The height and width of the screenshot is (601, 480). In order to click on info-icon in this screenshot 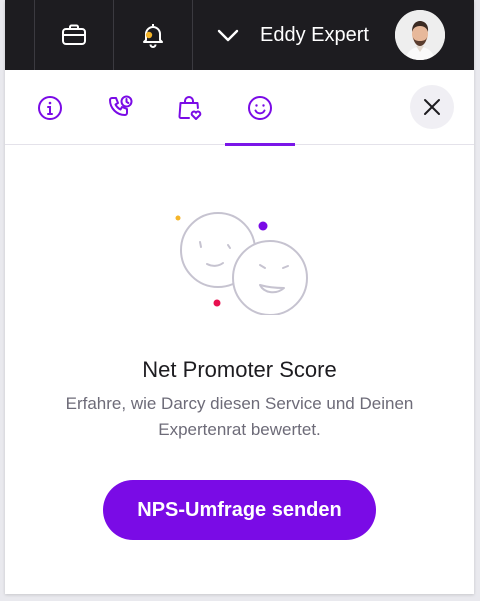, I will do `click(50, 107)`.